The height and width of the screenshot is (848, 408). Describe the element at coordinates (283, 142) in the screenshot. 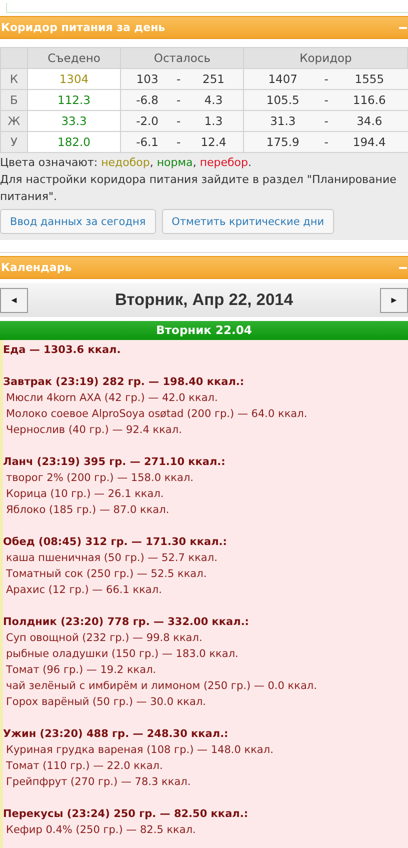

I see `table-cell: 175.9` at that location.